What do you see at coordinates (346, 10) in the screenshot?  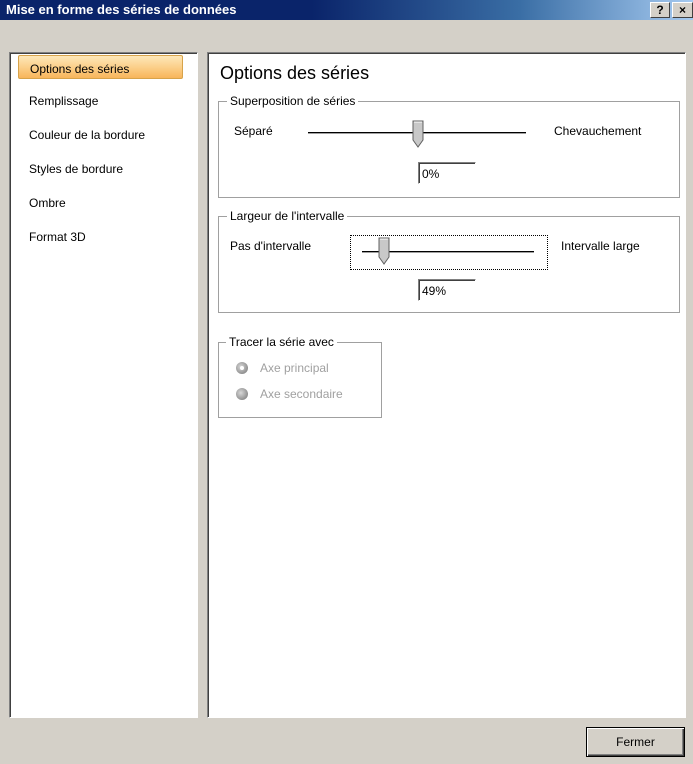 I see `title-bar: Mise en forme des séries de données ? ×` at bounding box center [346, 10].